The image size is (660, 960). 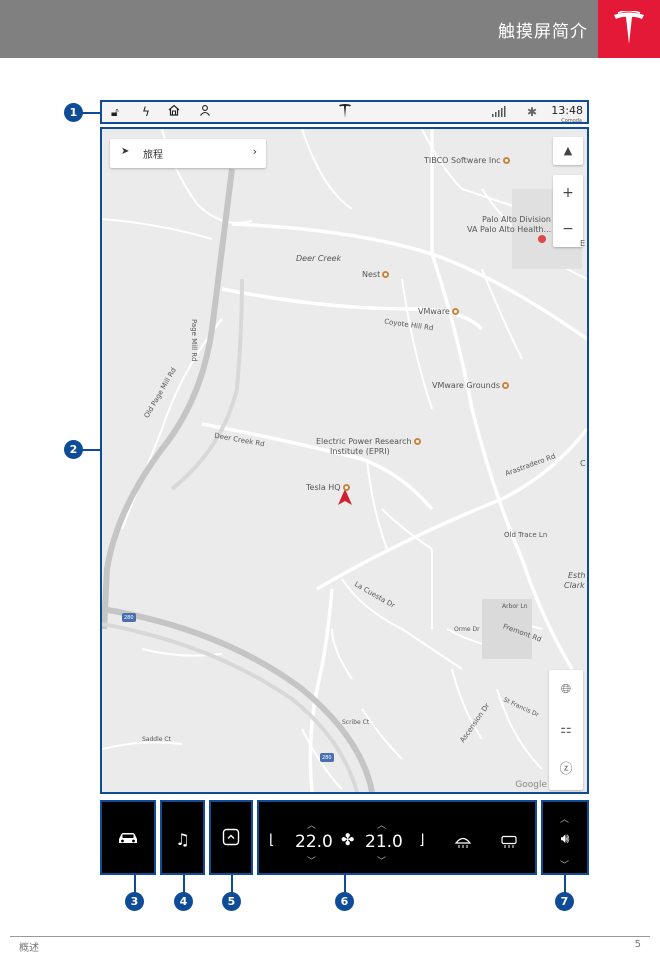 What do you see at coordinates (583, 463) in the screenshot?
I see `map-edge-label-c: C` at bounding box center [583, 463].